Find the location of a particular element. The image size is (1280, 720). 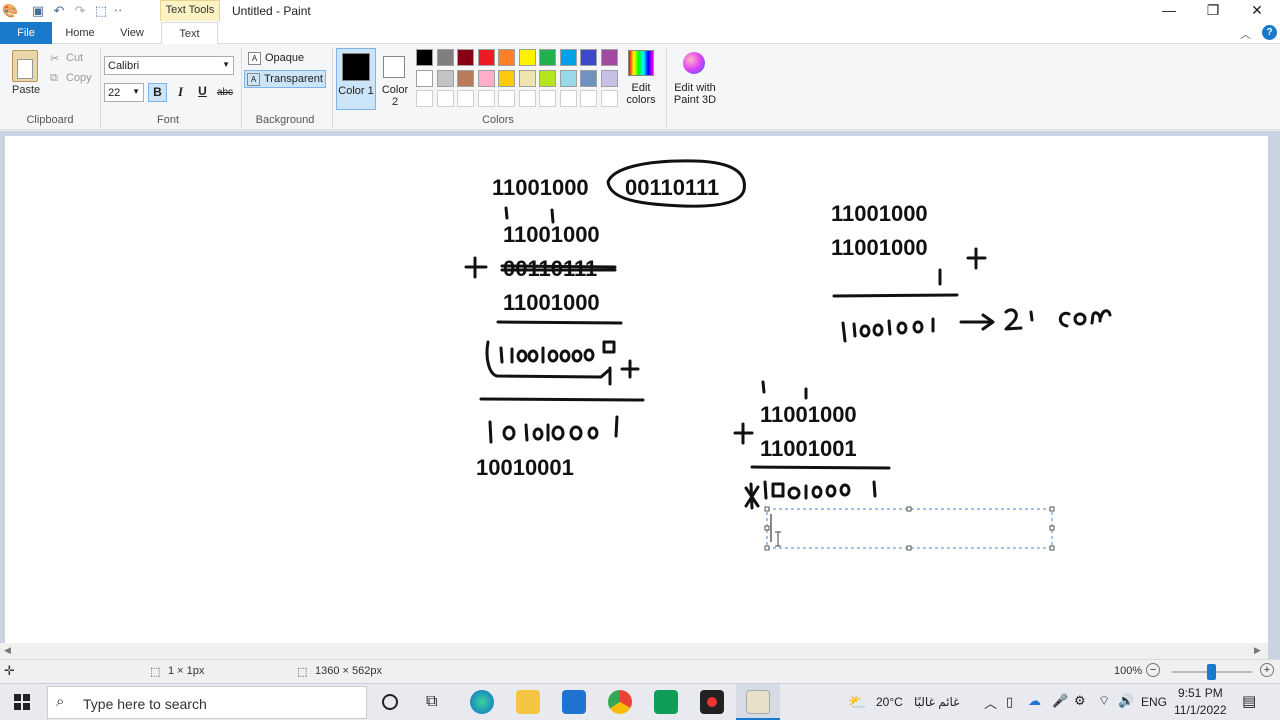

font-family-select: Calibri ▼ is located at coordinates (169, 65).